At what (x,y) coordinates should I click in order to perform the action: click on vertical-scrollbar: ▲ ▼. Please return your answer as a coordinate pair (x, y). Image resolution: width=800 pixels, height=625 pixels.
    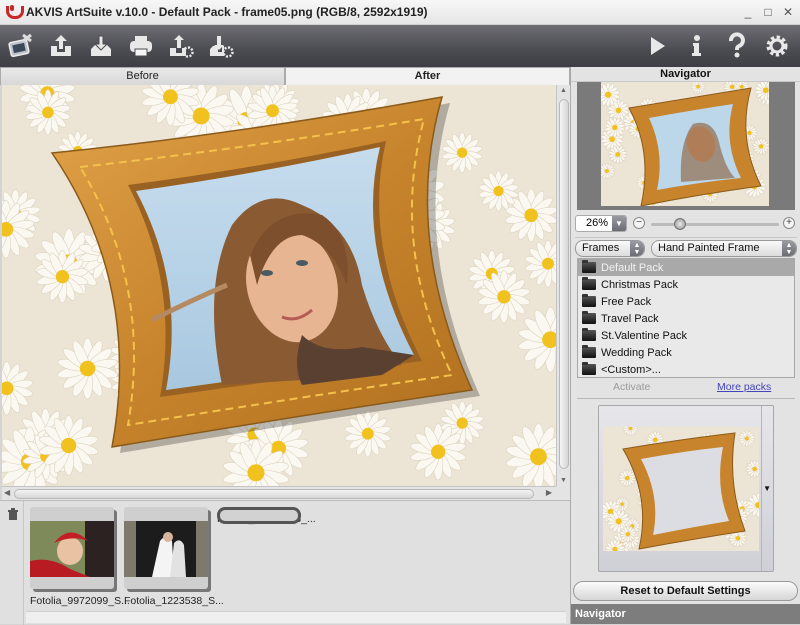
    Looking at the image, I should click on (563, 285).